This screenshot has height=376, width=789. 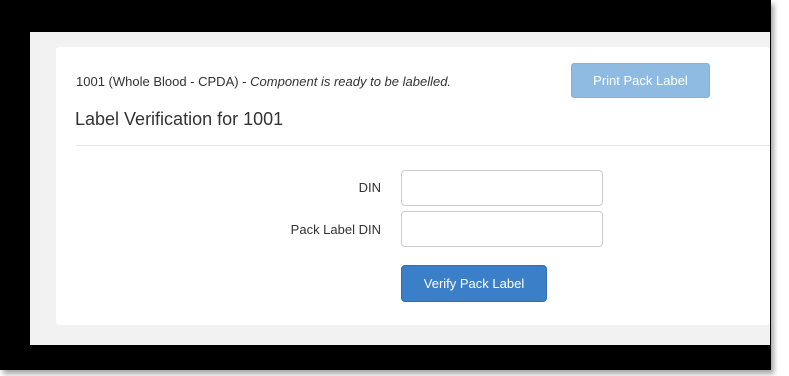 I want to click on verify-pack-label-button: Verify Pack Label, so click(x=474, y=283).